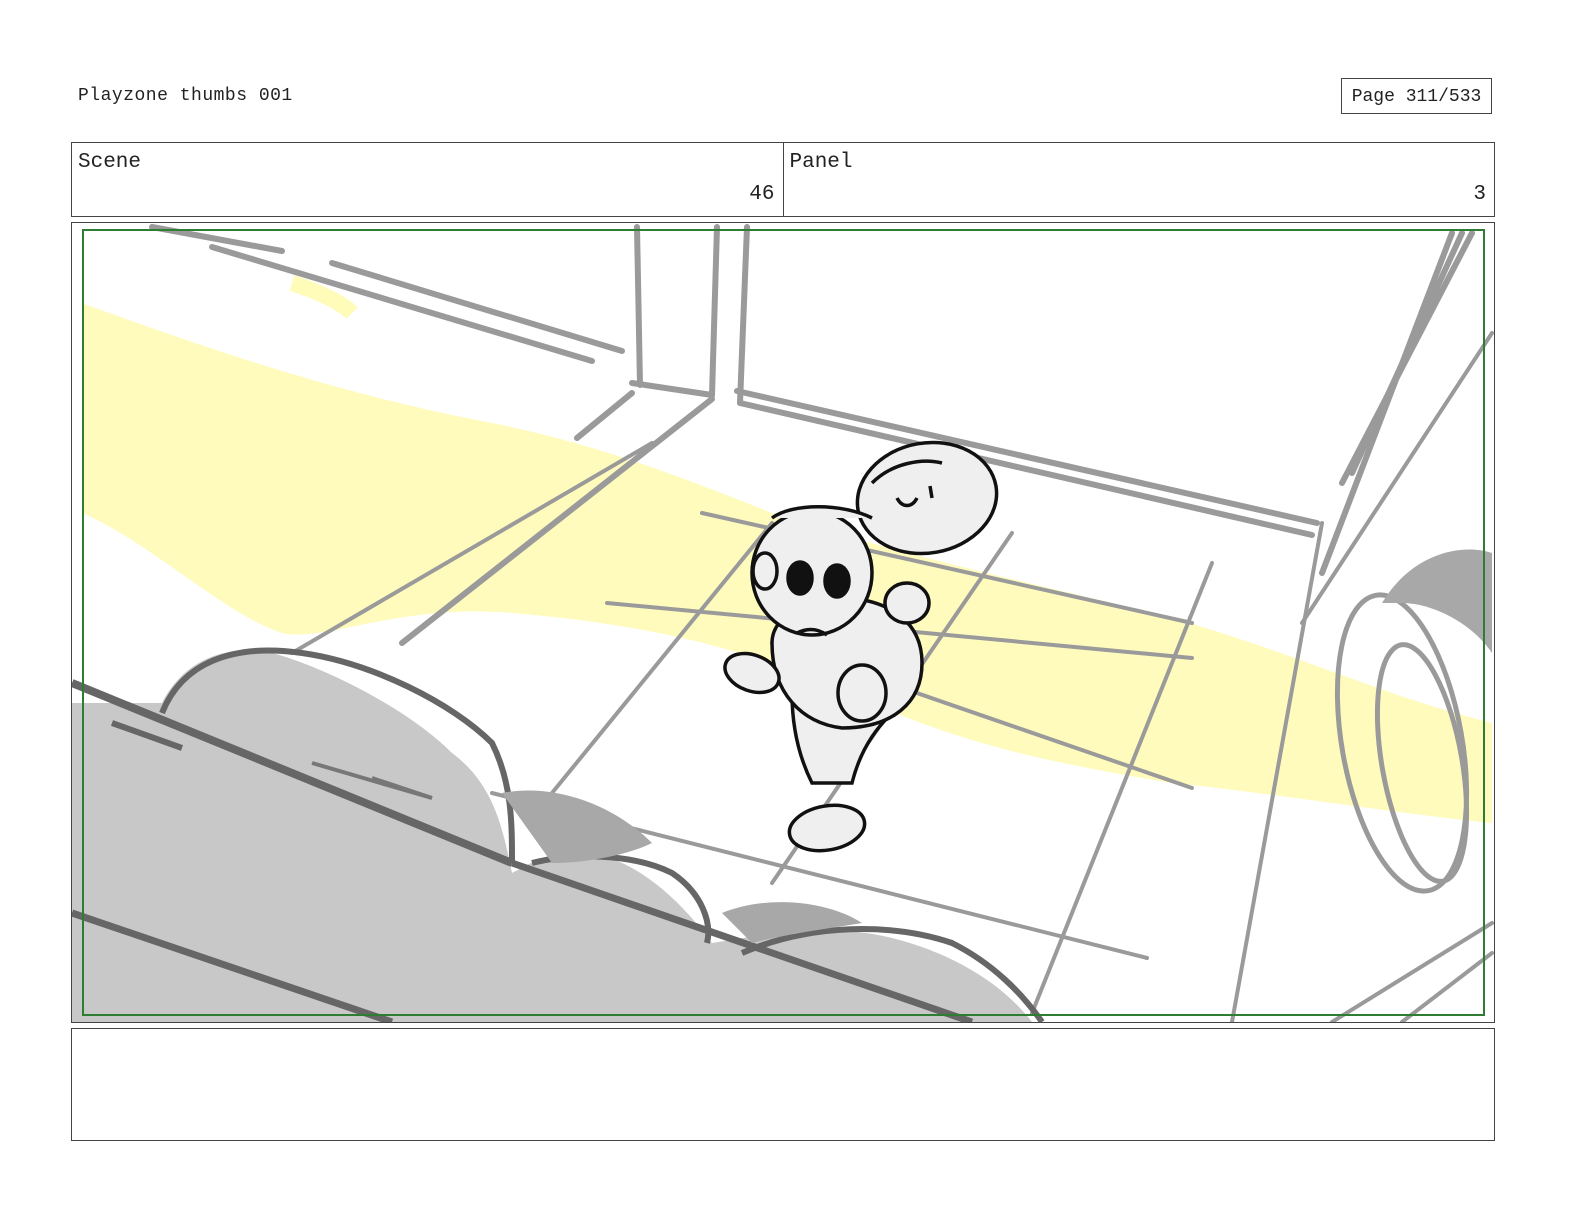 Image resolution: width=1584 pixels, height=1224 pixels. What do you see at coordinates (762, 194) in the screenshot?
I see `scene-number: 46` at bounding box center [762, 194].